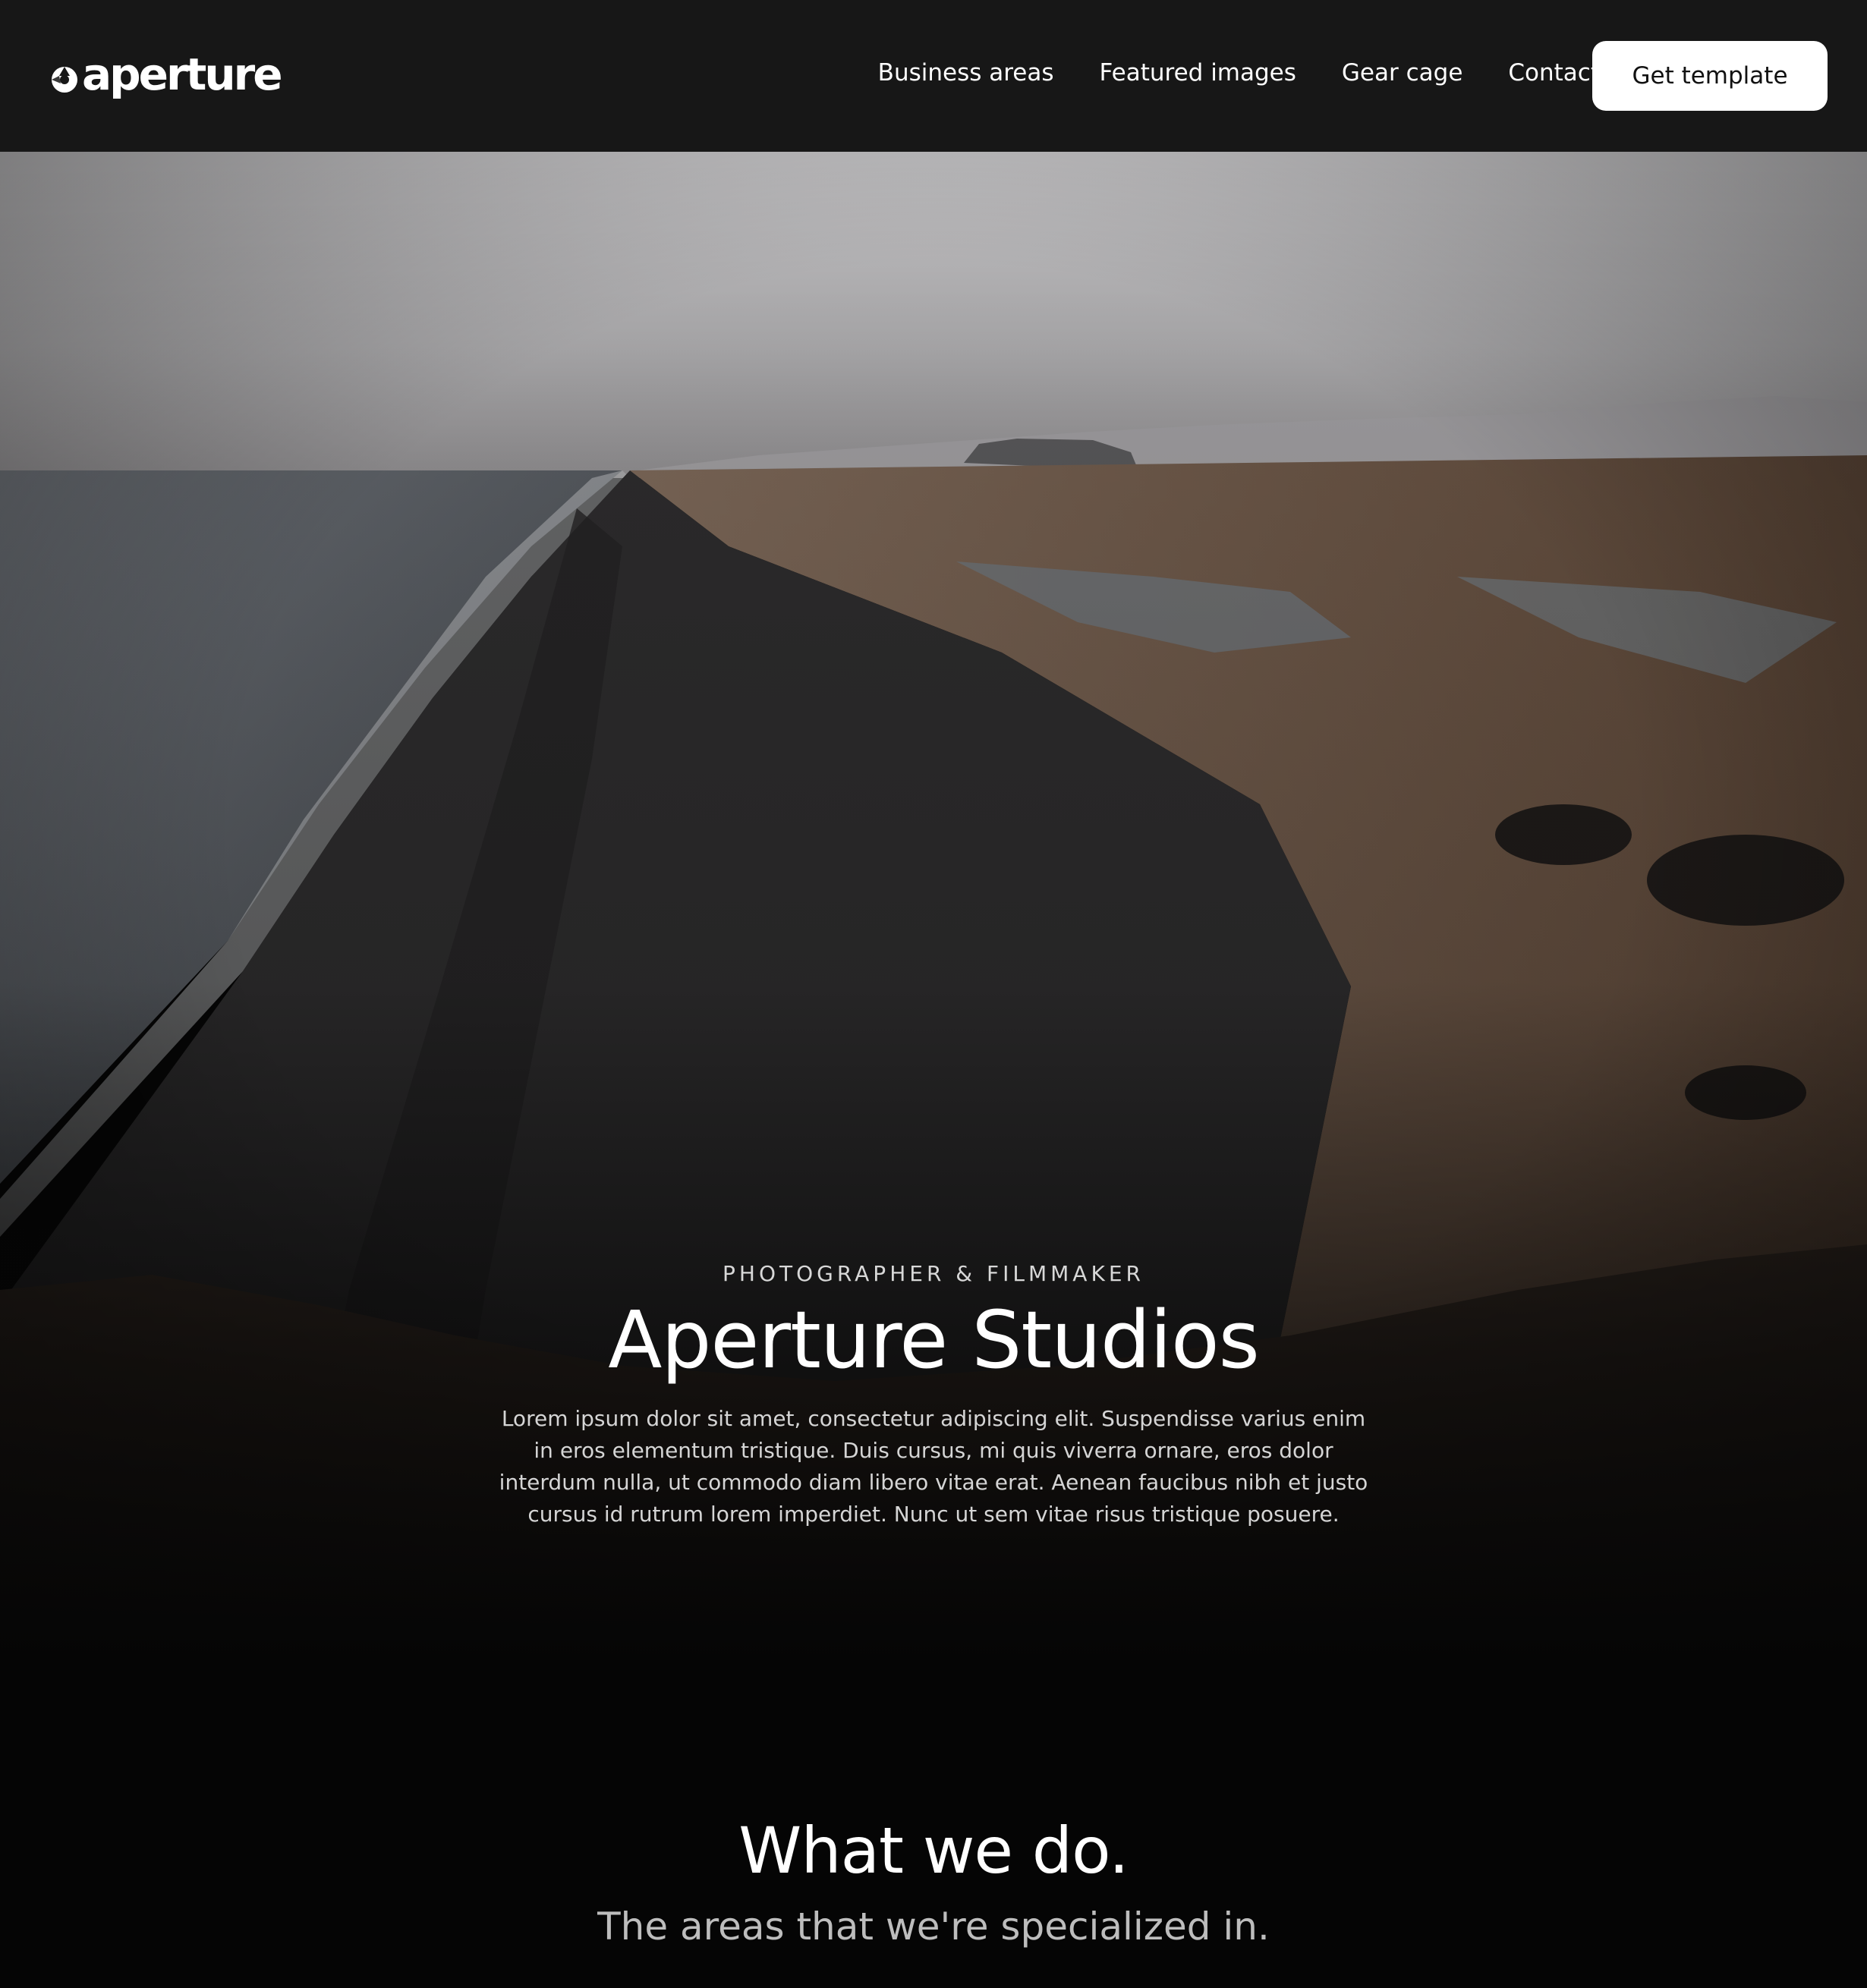 This screenshot has height=1988, width=1867. I want to click on section-subtitle: The areas that we're specialized in., so click(933, 1927).